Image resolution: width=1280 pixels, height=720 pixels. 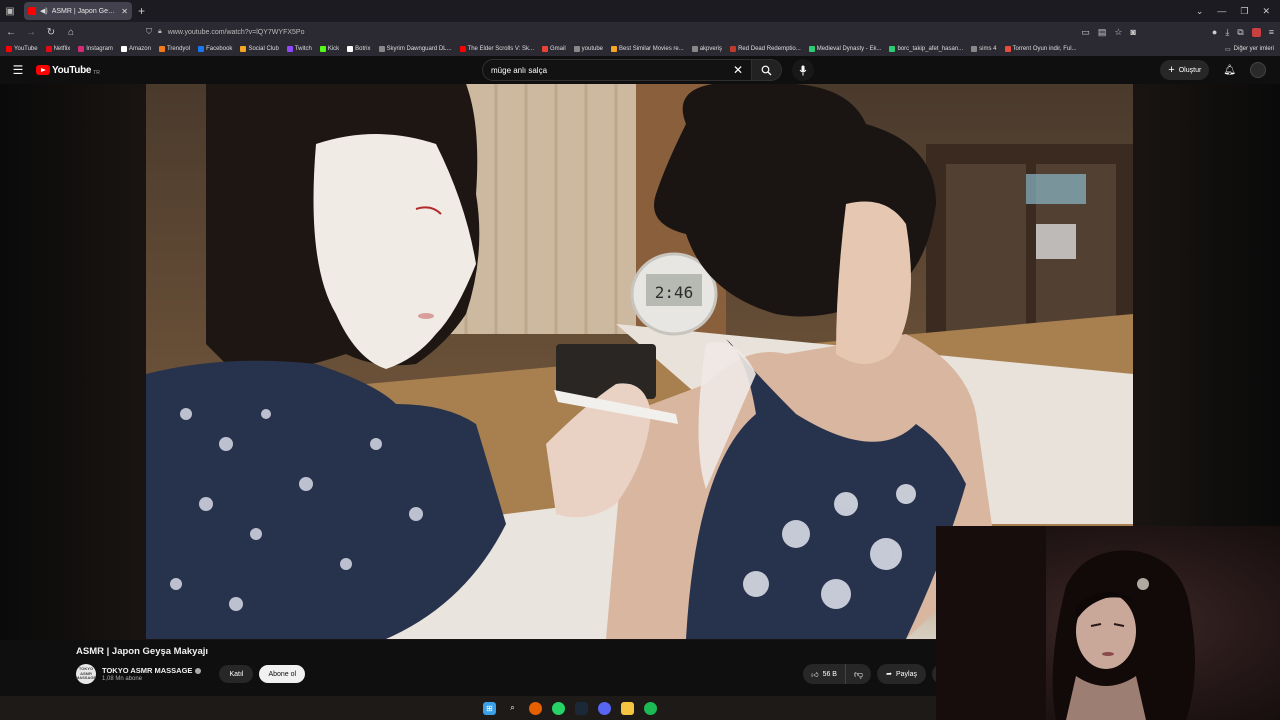 I want to click on bookmark-label: Twitch, so click(x=303, y=49).